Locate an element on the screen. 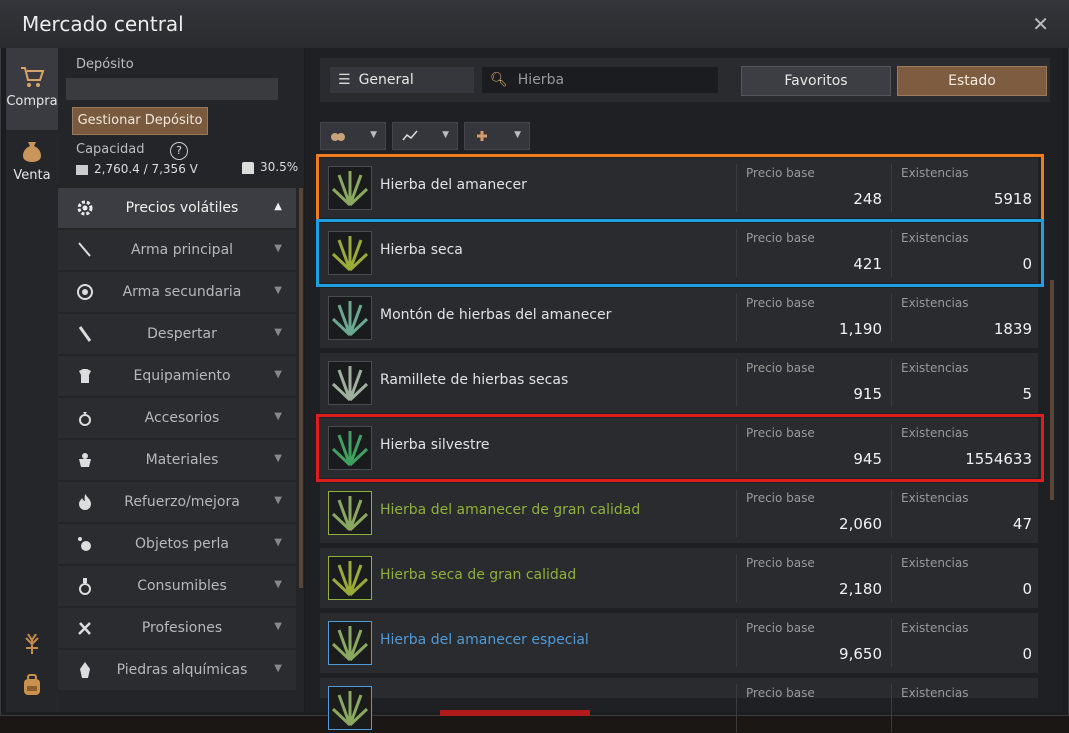  flame-icon is located at coordinates (85, 502).